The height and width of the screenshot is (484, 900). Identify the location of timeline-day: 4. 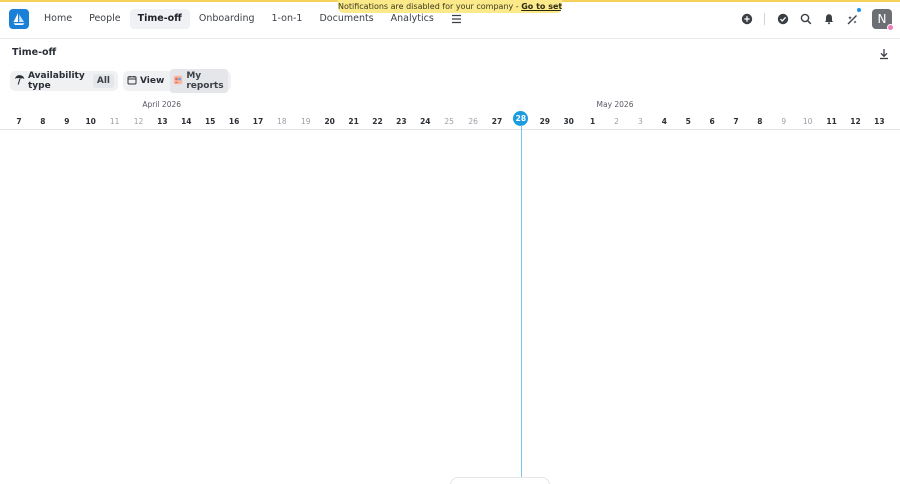
(664, 121).